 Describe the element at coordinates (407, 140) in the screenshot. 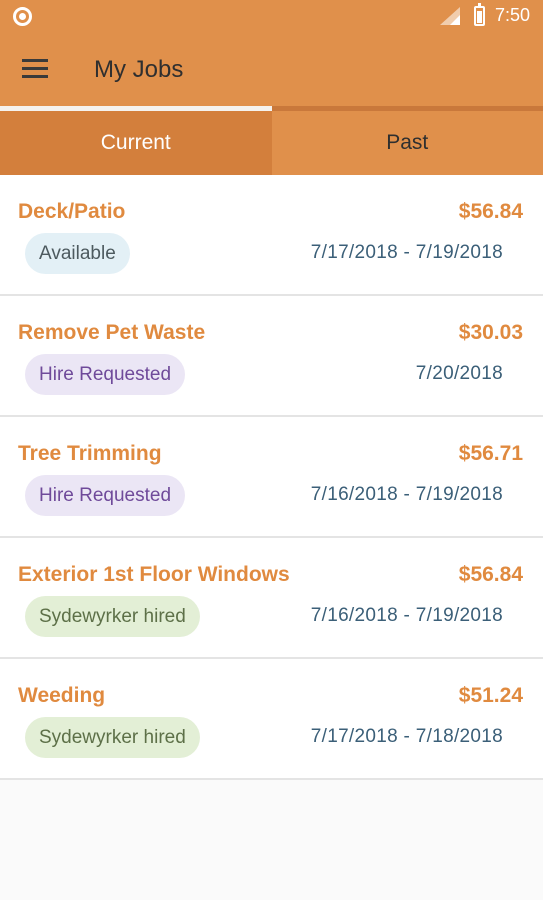

I see `tab-past: Past` at that location.